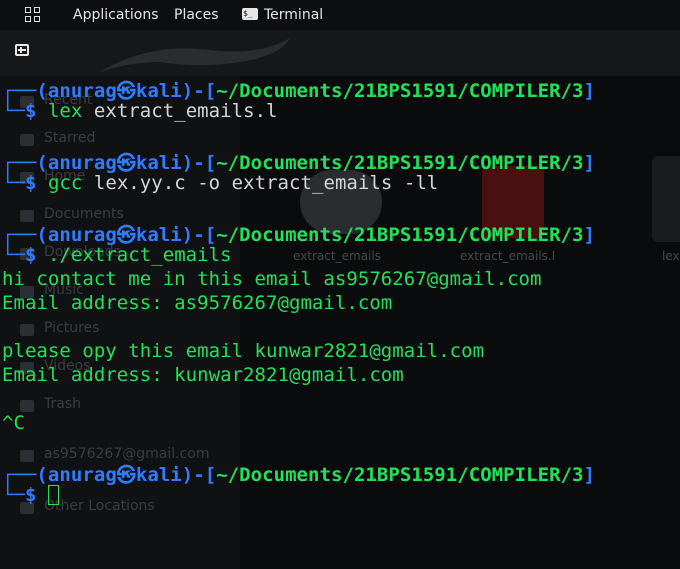  What do you see at coordinates (250, 14) in the screenshot?
I see `terminal-icon: $_` at bounding box center [250, 14].